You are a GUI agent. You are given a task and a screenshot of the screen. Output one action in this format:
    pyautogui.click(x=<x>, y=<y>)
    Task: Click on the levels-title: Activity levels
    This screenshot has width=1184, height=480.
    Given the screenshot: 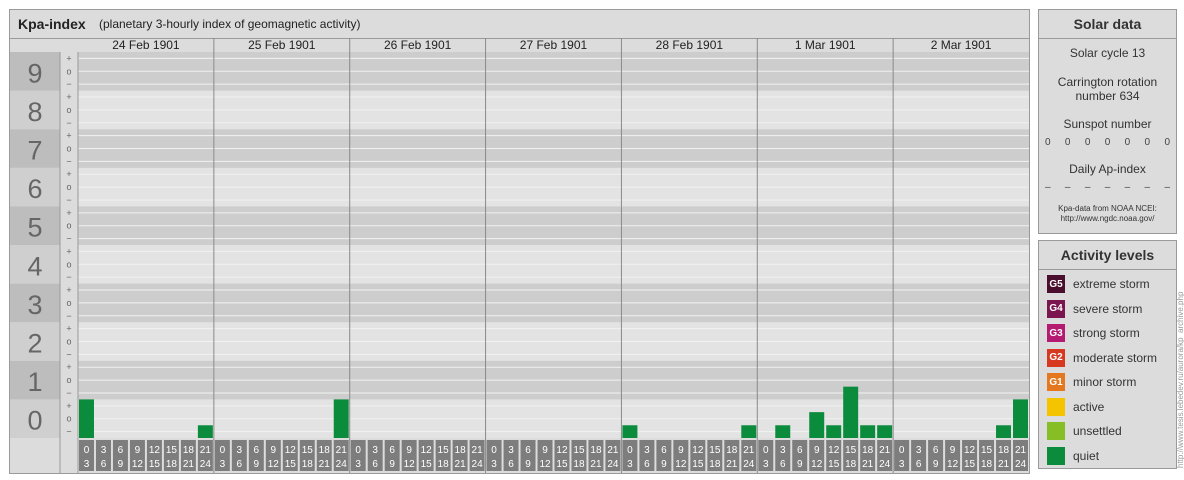 What is the action you would take?
    pyautogui.click(x=1107, y=255)
    